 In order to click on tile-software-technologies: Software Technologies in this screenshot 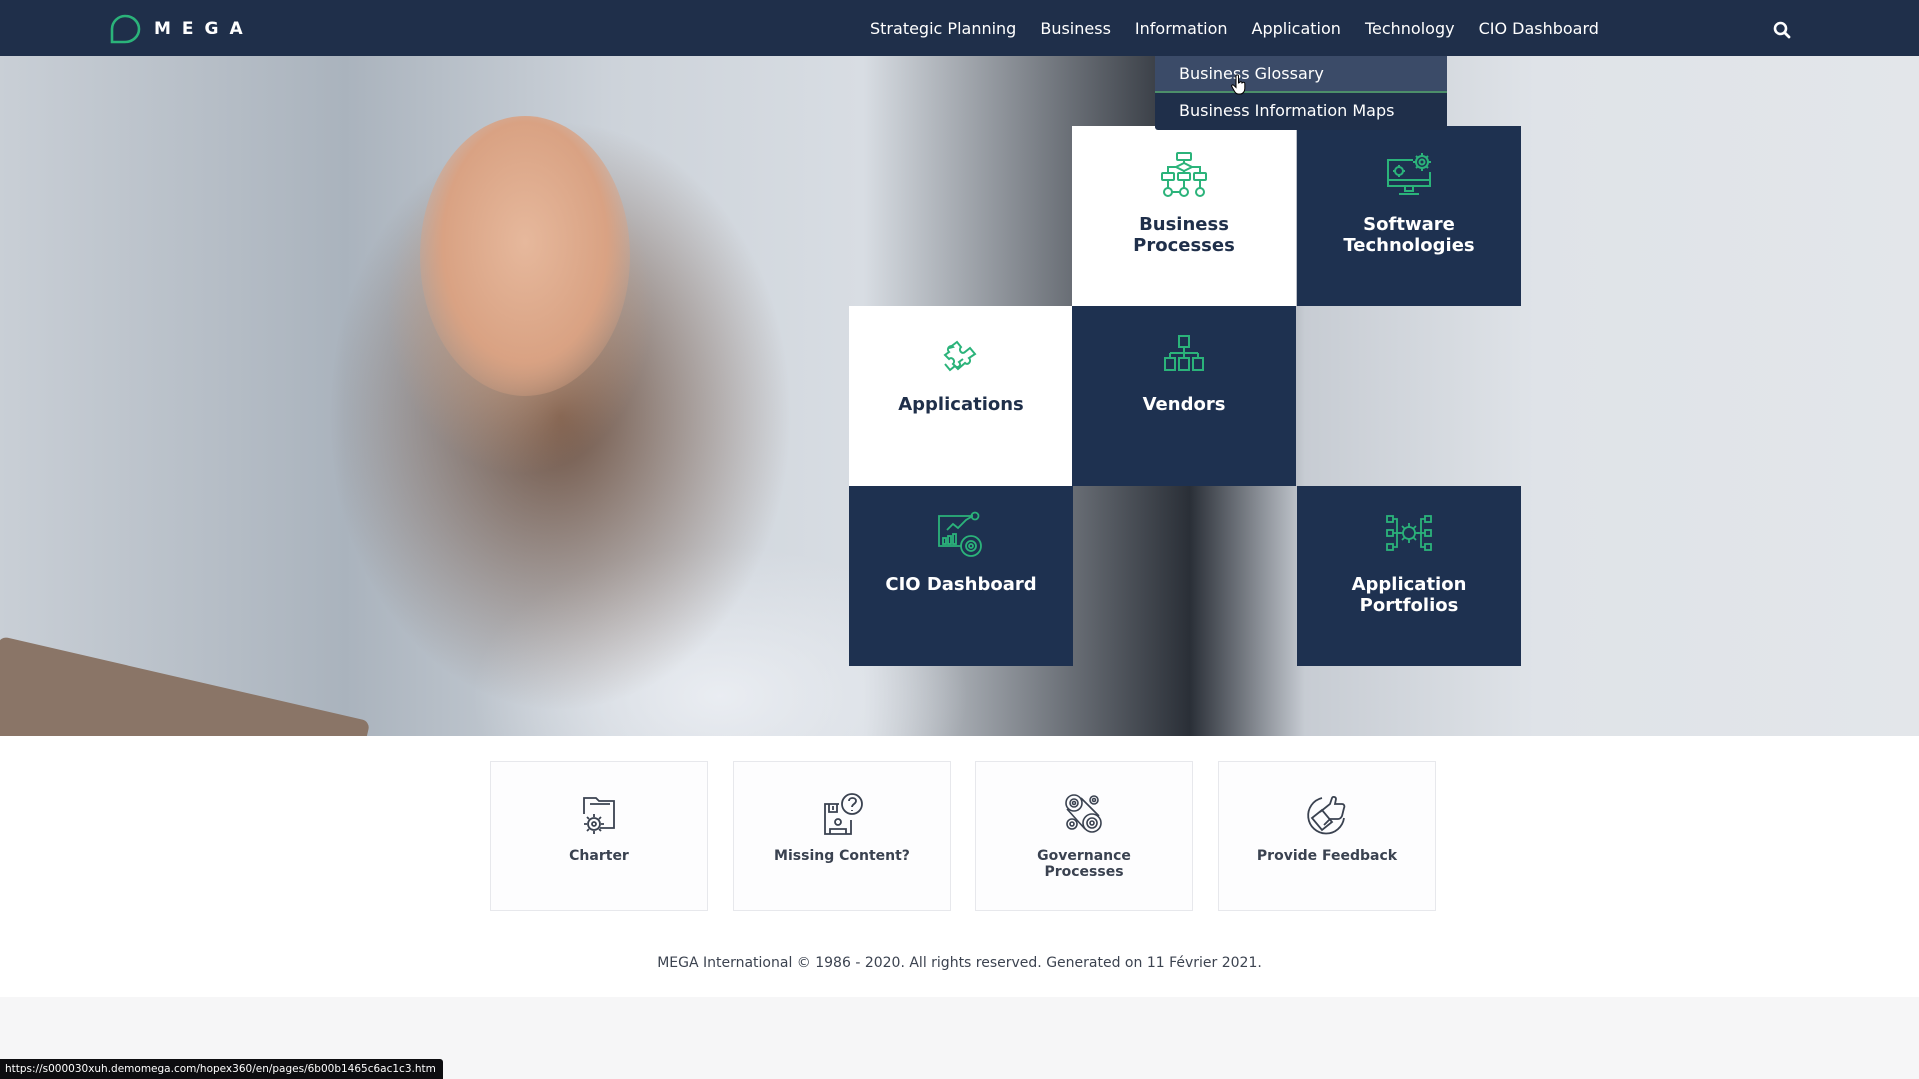, I will do `click(1409, 216)`.